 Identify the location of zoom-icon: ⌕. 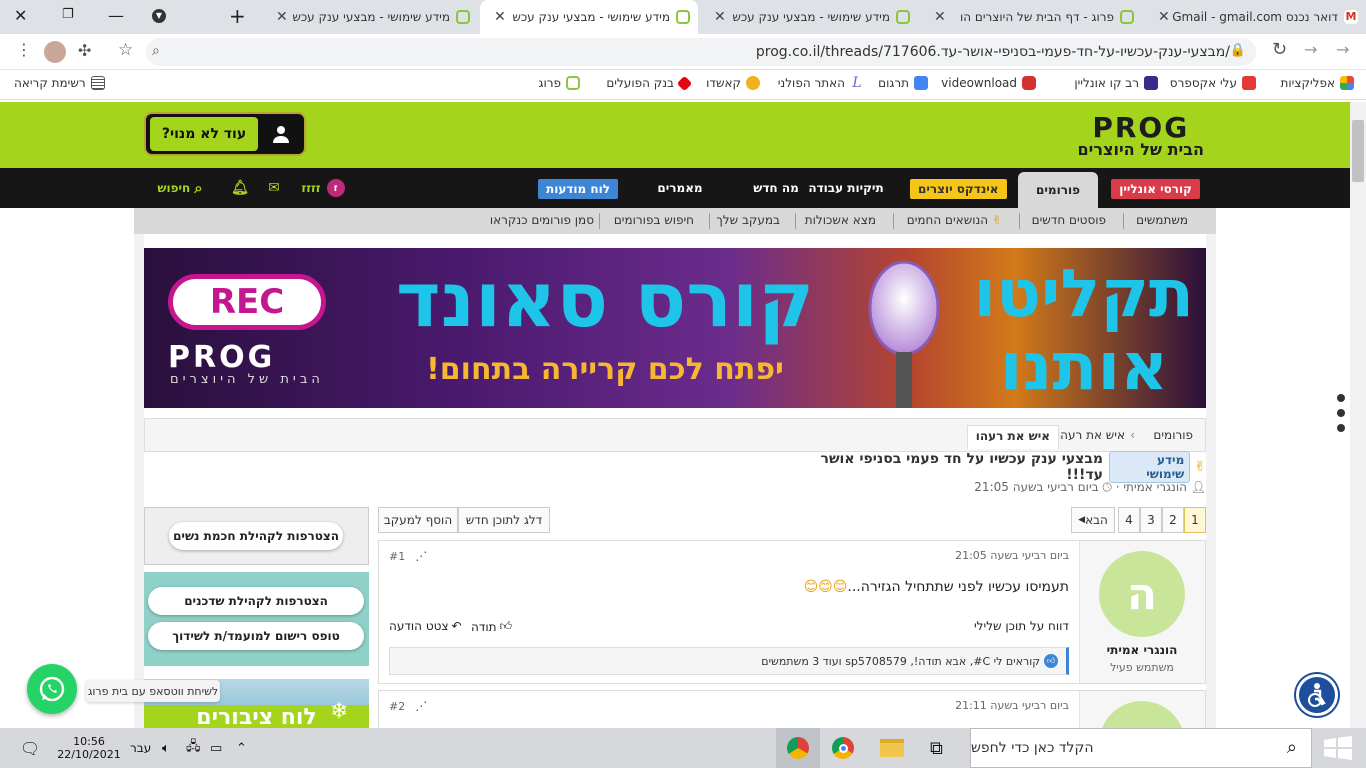
(156, 51).